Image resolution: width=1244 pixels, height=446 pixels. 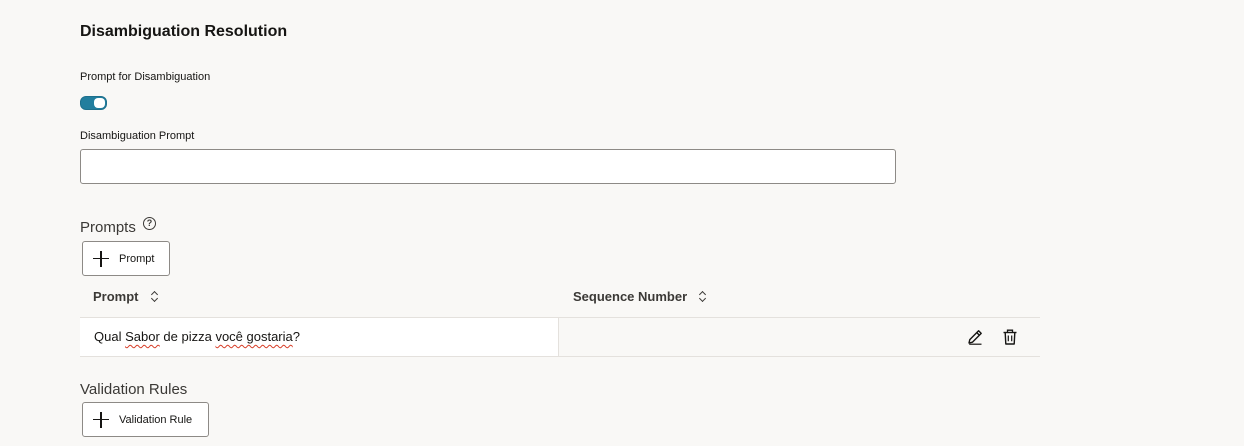 I want to click on prompt-cell: Qual Sabor de pizza você gostaria?, so click(x=319, y=337).